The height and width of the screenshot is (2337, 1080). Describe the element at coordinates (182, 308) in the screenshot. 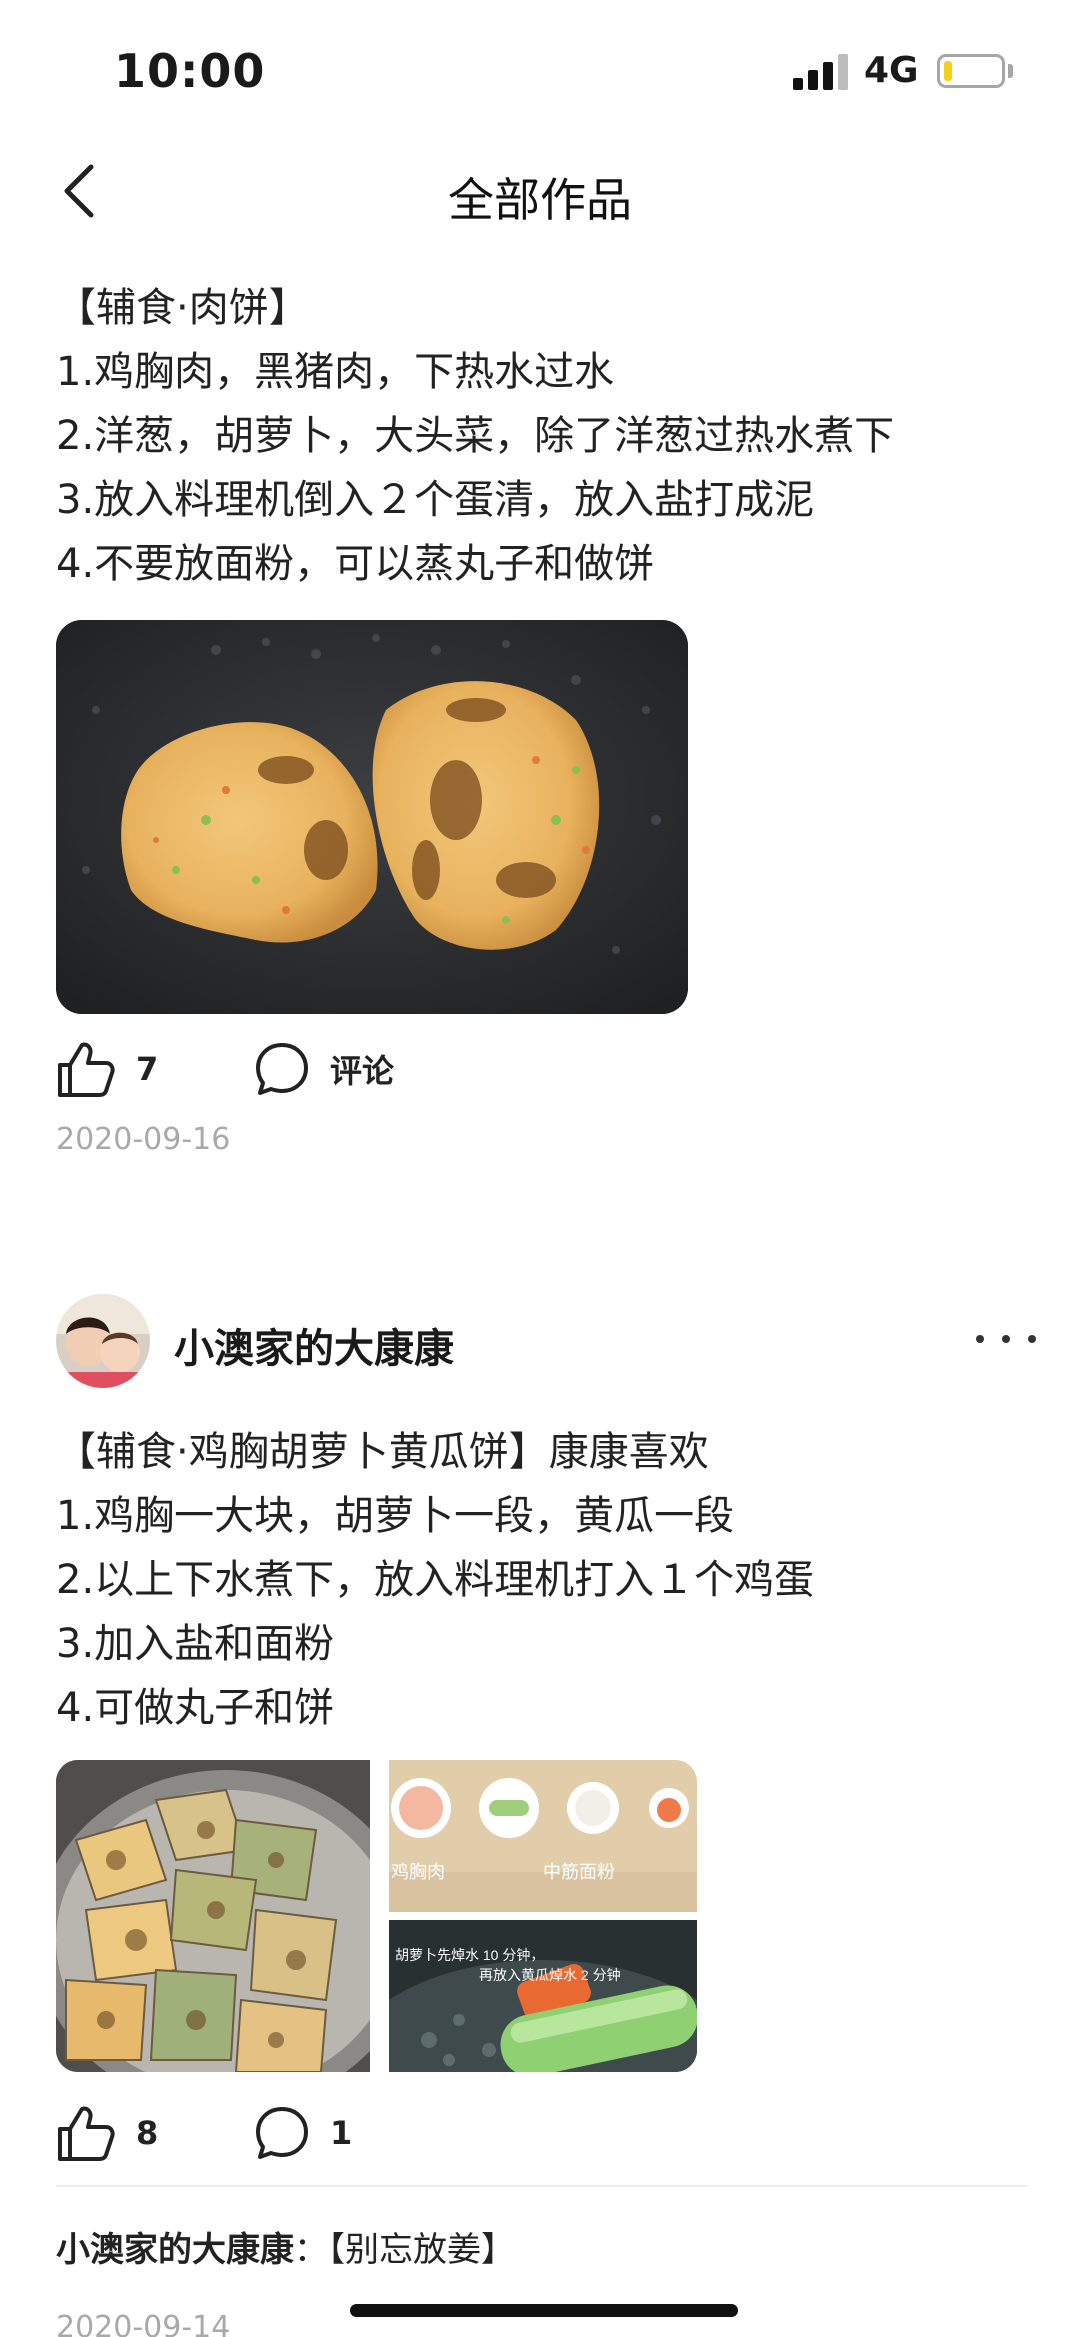

I see `post-title: 【辅食·肉饼】` at that location.